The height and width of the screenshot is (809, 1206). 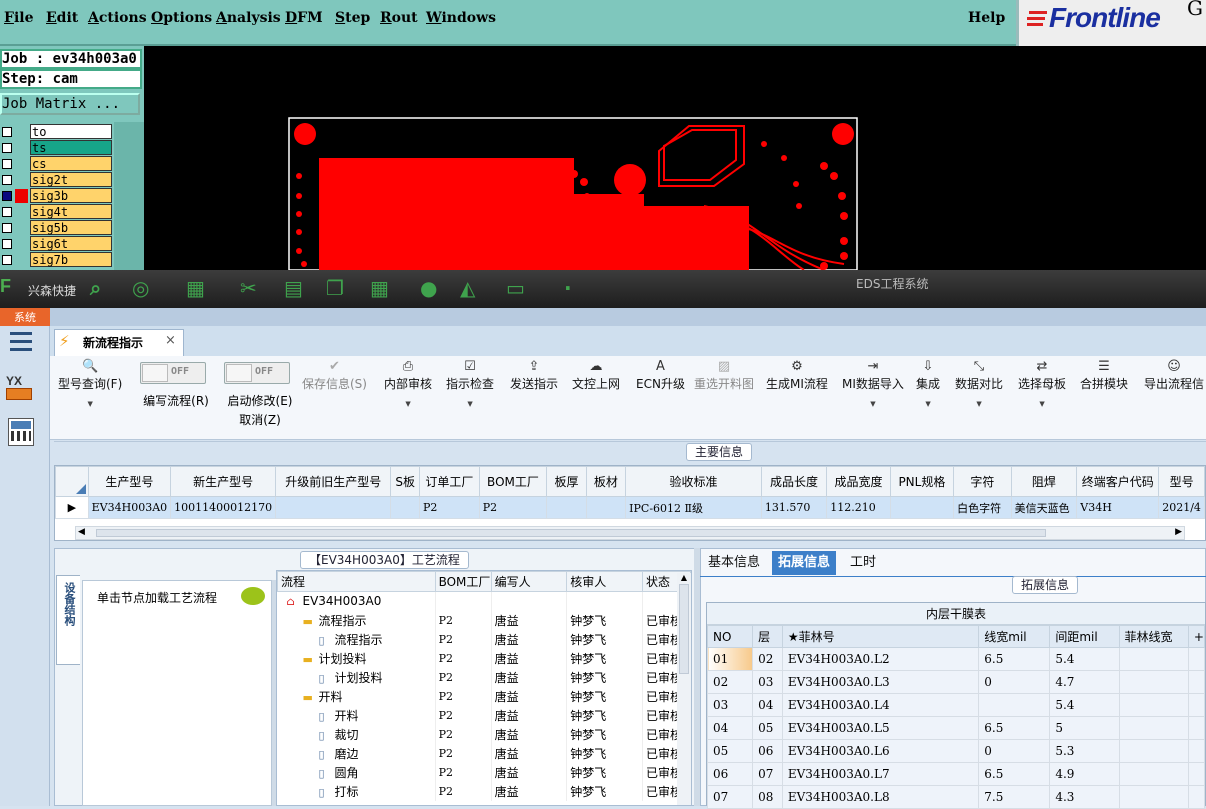 I want to click on film-column-header: NO, so click(x=730, y=636).